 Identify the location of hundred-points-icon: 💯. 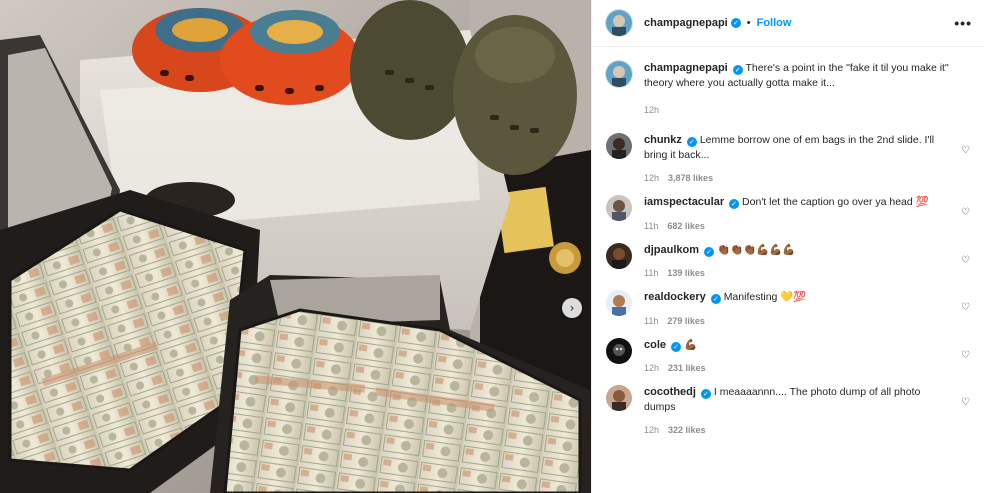
(922, 202).